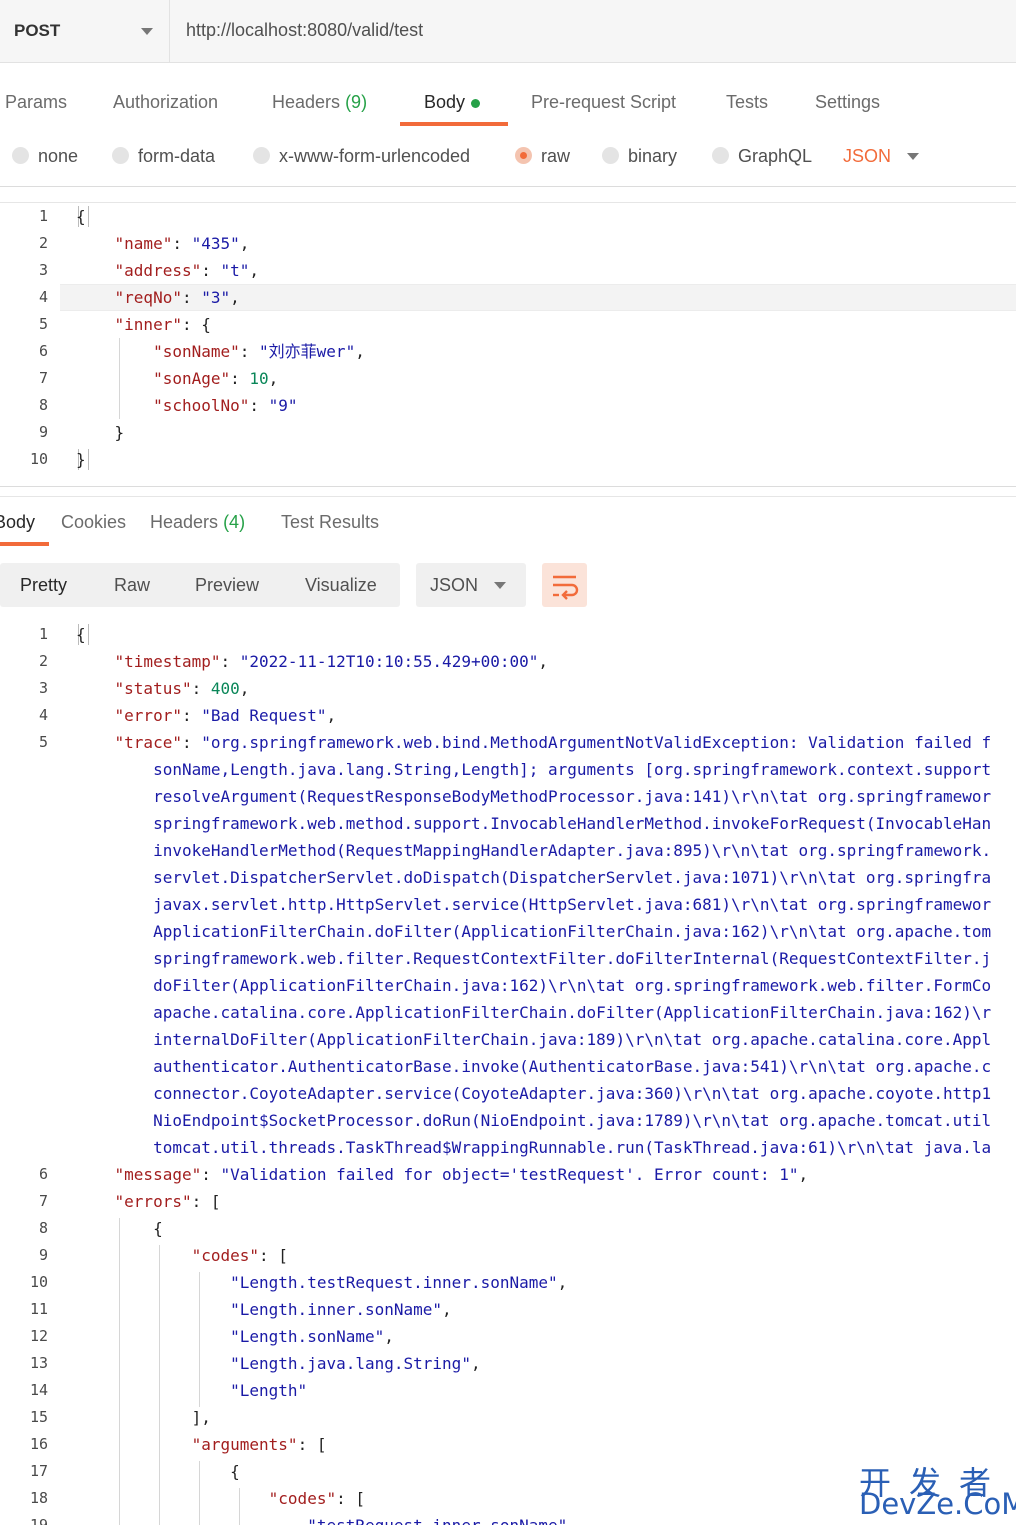  What do you see at coordinates (43, 661) in the screenshot?
I see `line-number: 2` at bounding box center [43, 661].